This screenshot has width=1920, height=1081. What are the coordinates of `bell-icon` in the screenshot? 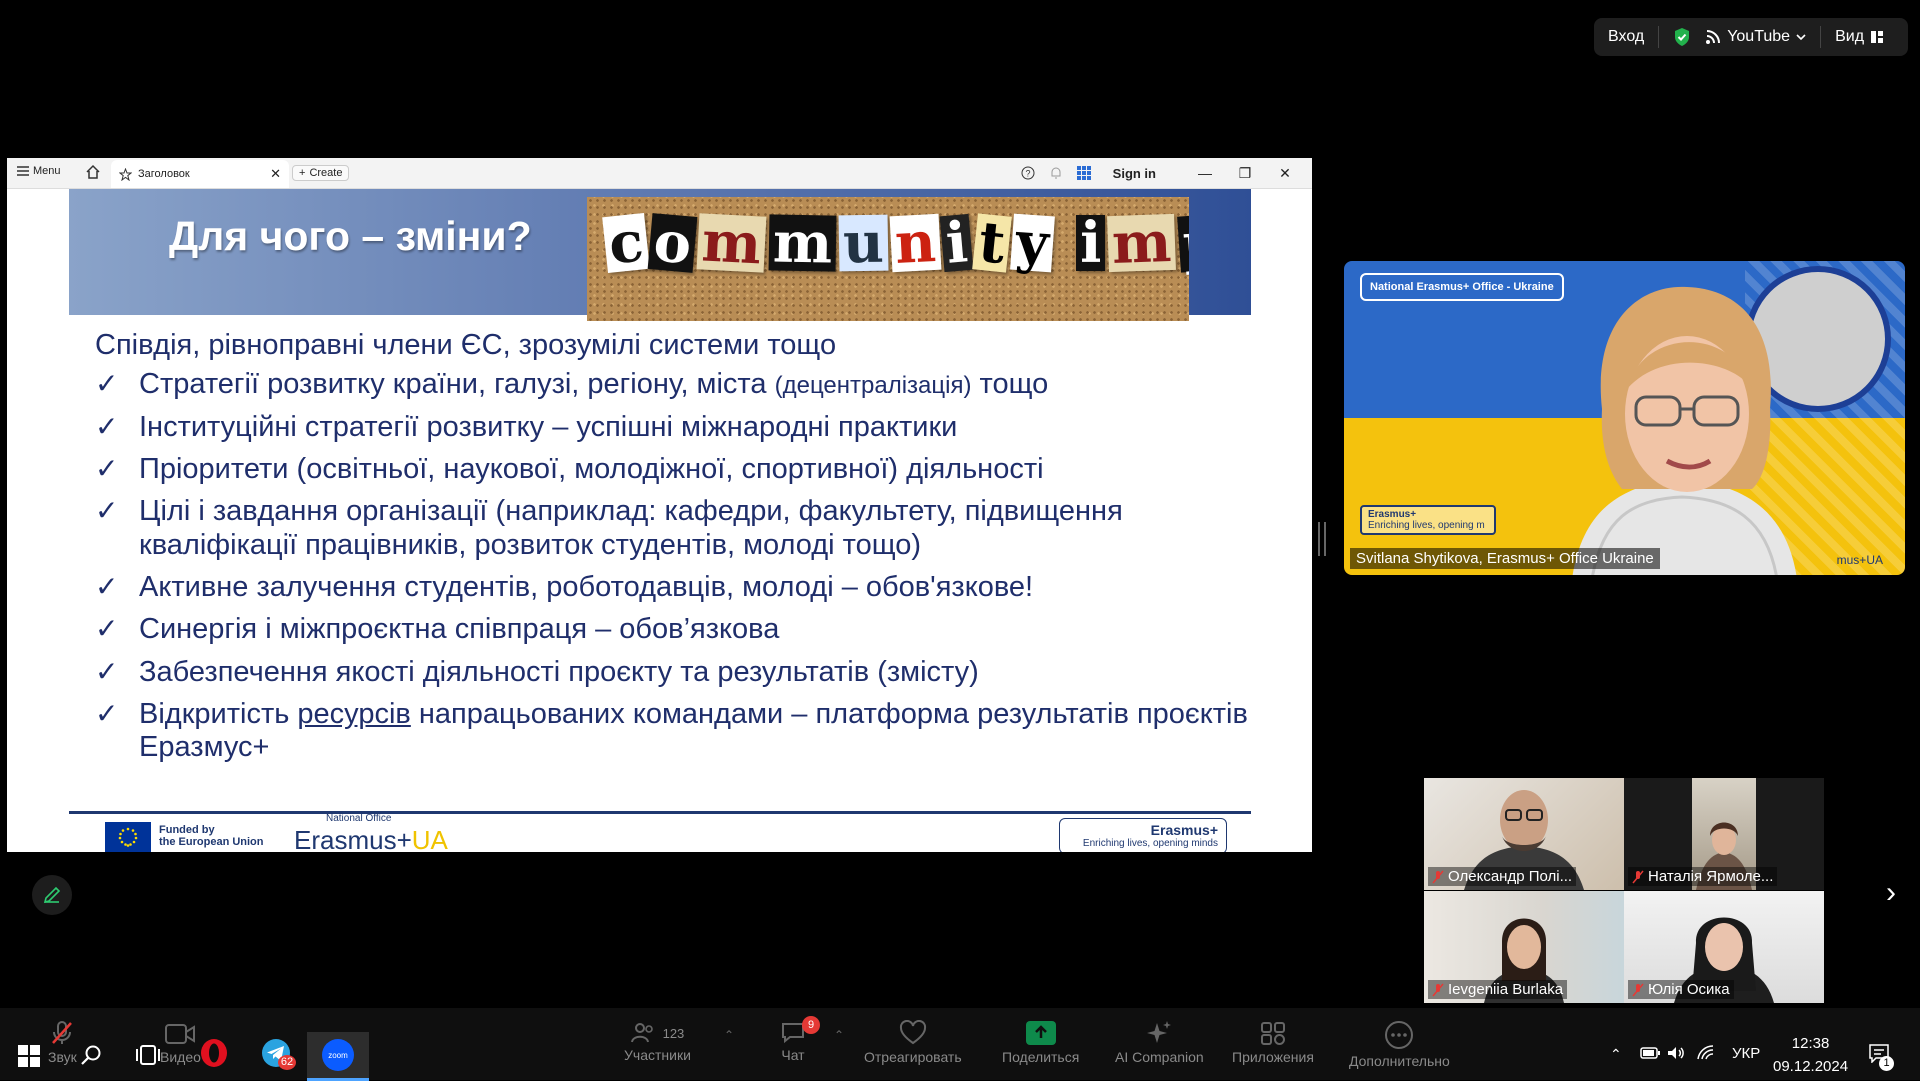 It's located at (1056, 173).